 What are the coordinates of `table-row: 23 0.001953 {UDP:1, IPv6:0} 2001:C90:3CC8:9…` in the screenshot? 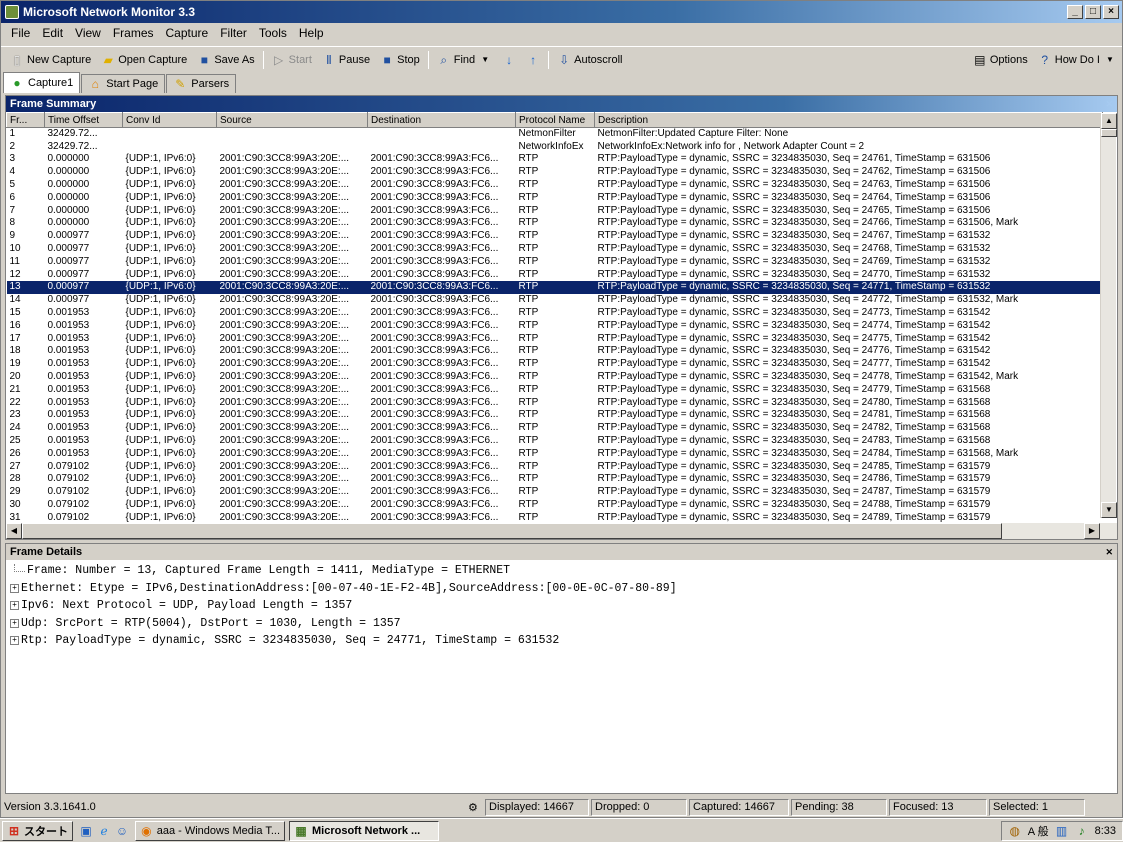 It's located at (555, 415).